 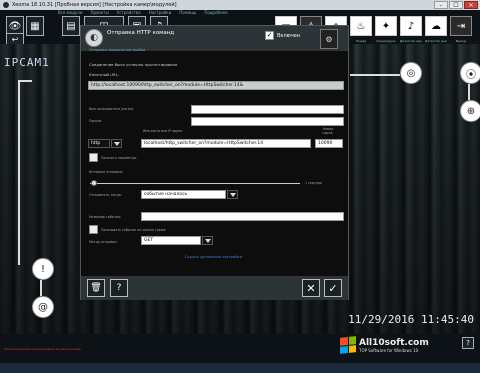 I want to click on minimize-button: –, so click(x=441, y=5).